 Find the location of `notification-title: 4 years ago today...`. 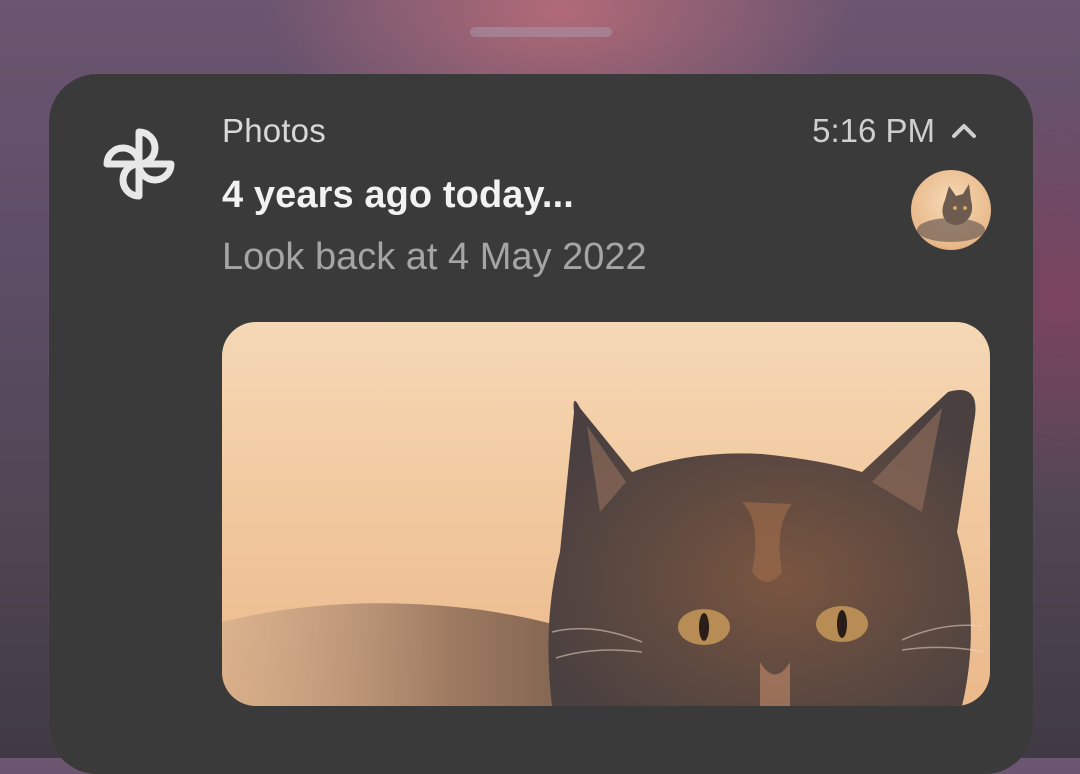

notification-title: 4 years ago today... is located at coordinates (398, 195).